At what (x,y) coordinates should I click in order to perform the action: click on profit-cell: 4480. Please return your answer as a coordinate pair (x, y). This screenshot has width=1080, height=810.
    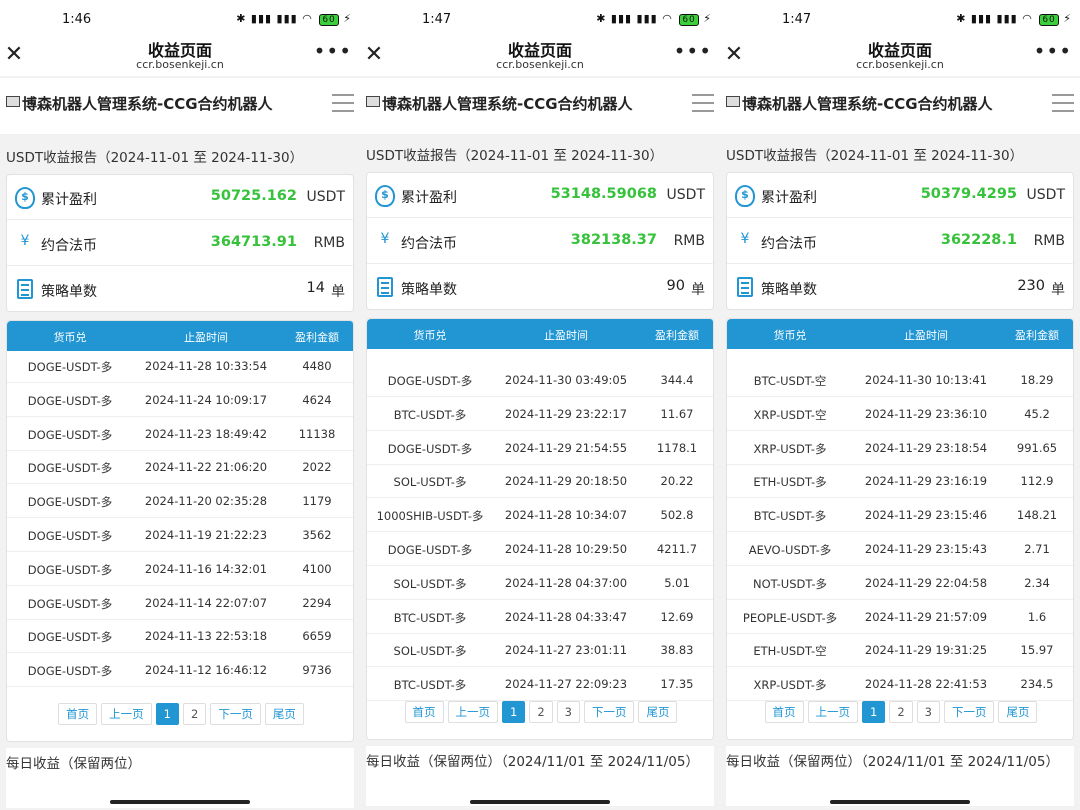
    Looking at the image, I should click on (317, 366).